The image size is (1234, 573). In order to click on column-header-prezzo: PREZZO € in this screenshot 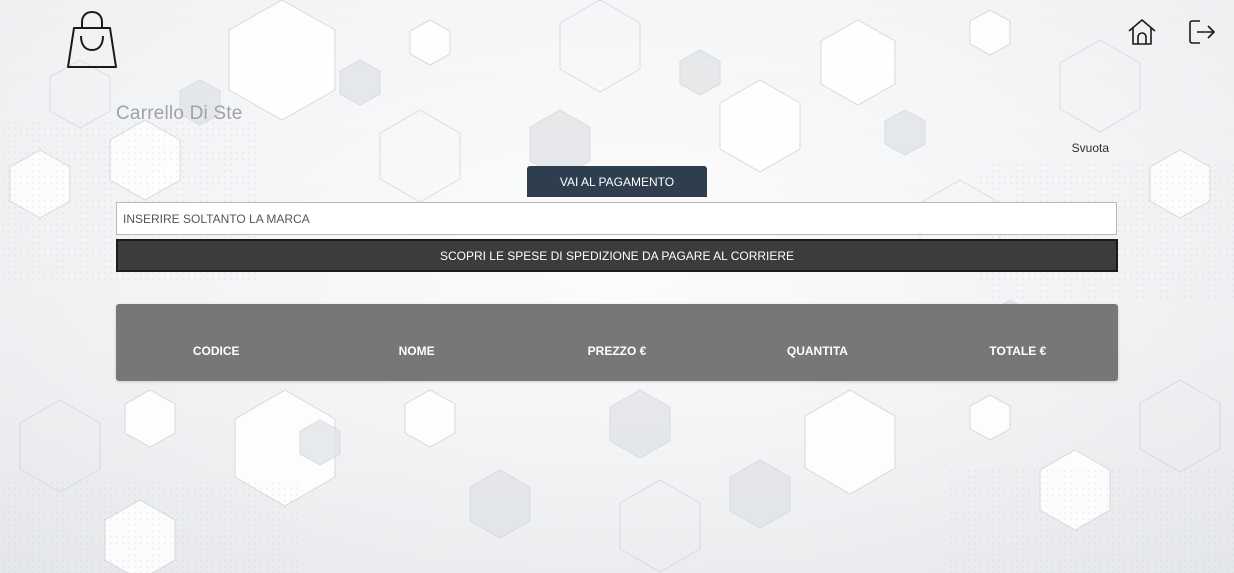, I will do `click(617, 351)`.